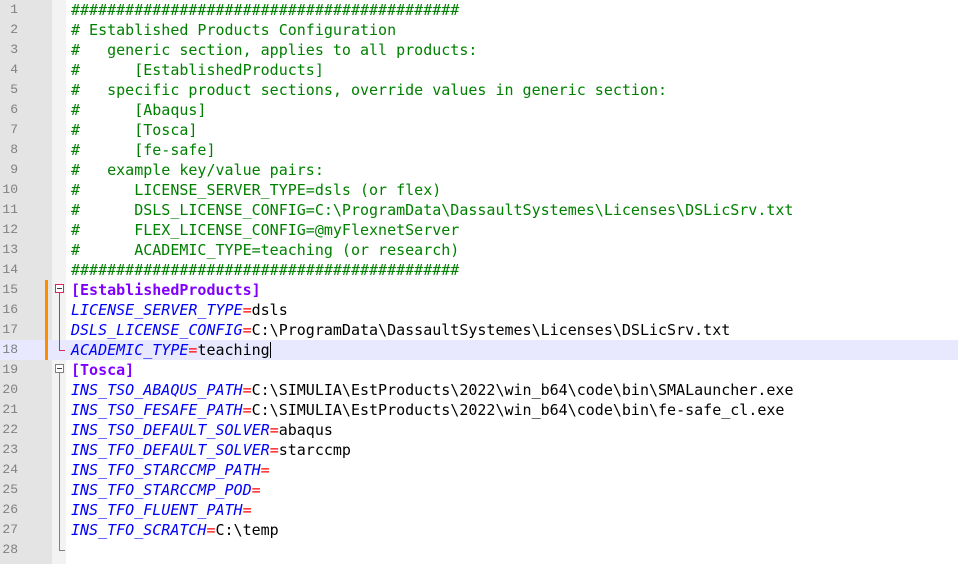 Image resolution: width=958 pixels, height=564 pixels. I want to click on line-number: 2, so click(14, 29).